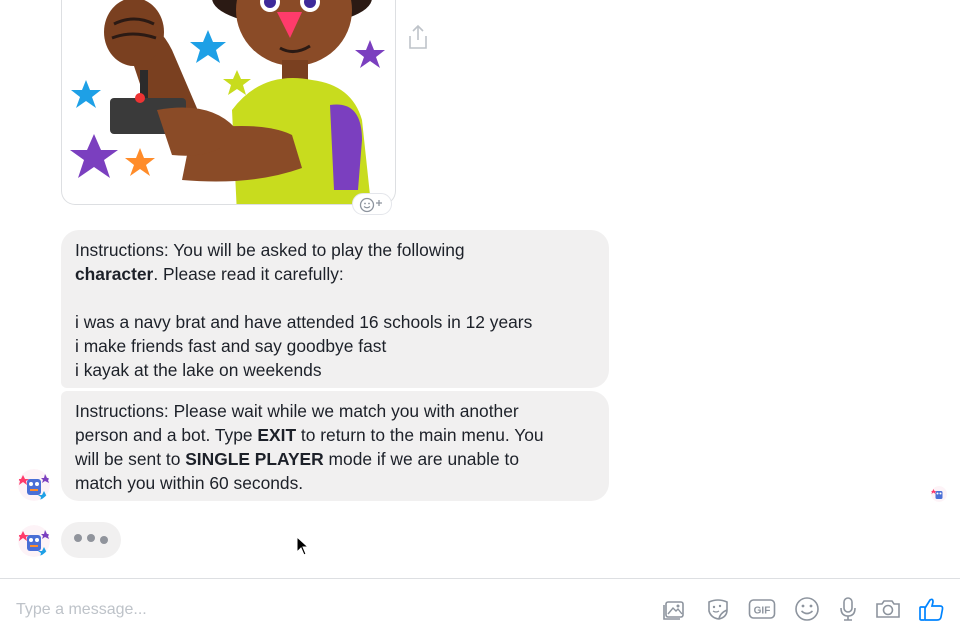  I want to click on image-message, so click(228, 102).